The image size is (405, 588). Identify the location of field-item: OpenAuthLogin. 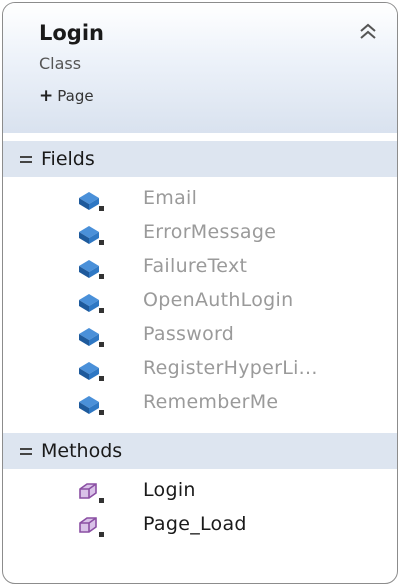
(200, 302).